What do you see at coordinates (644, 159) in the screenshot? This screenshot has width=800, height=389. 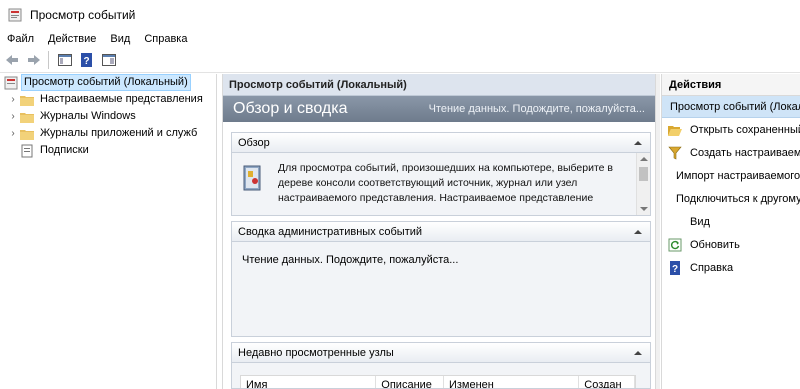 I see `scroll-up-icon` at bounding box center [644, 159].